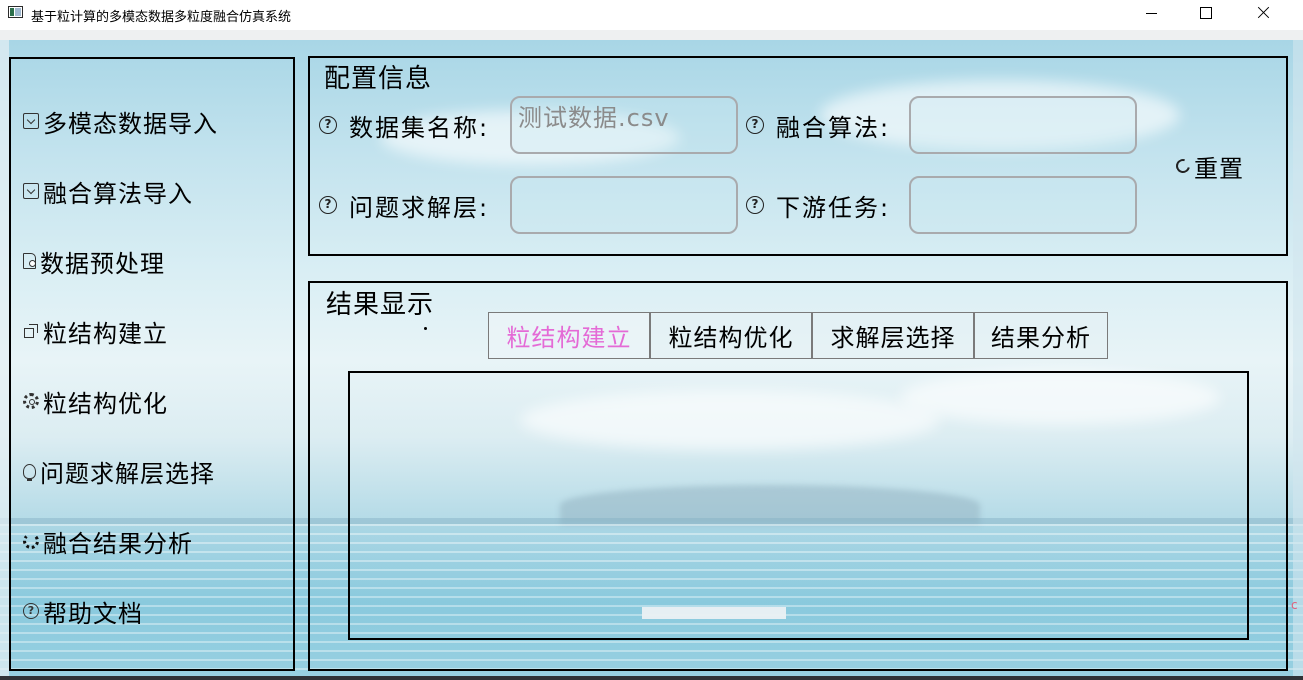 The image size is (1303, 680). I want to click on left-edge, so click(4, 360).